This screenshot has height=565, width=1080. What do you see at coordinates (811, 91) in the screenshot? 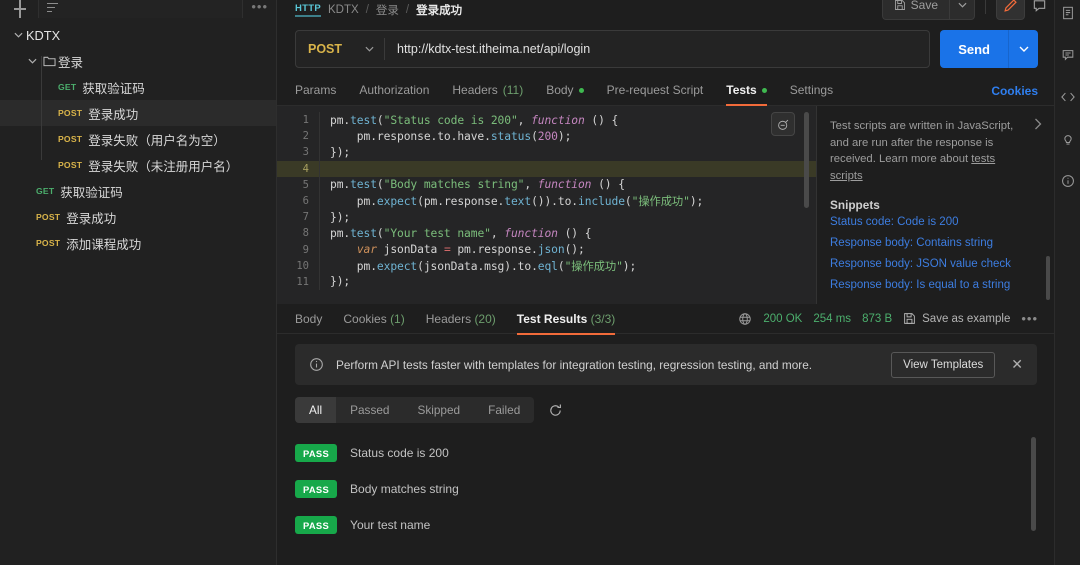
I see `request-tab-settings: Settings` at bounding box center [811, 91].